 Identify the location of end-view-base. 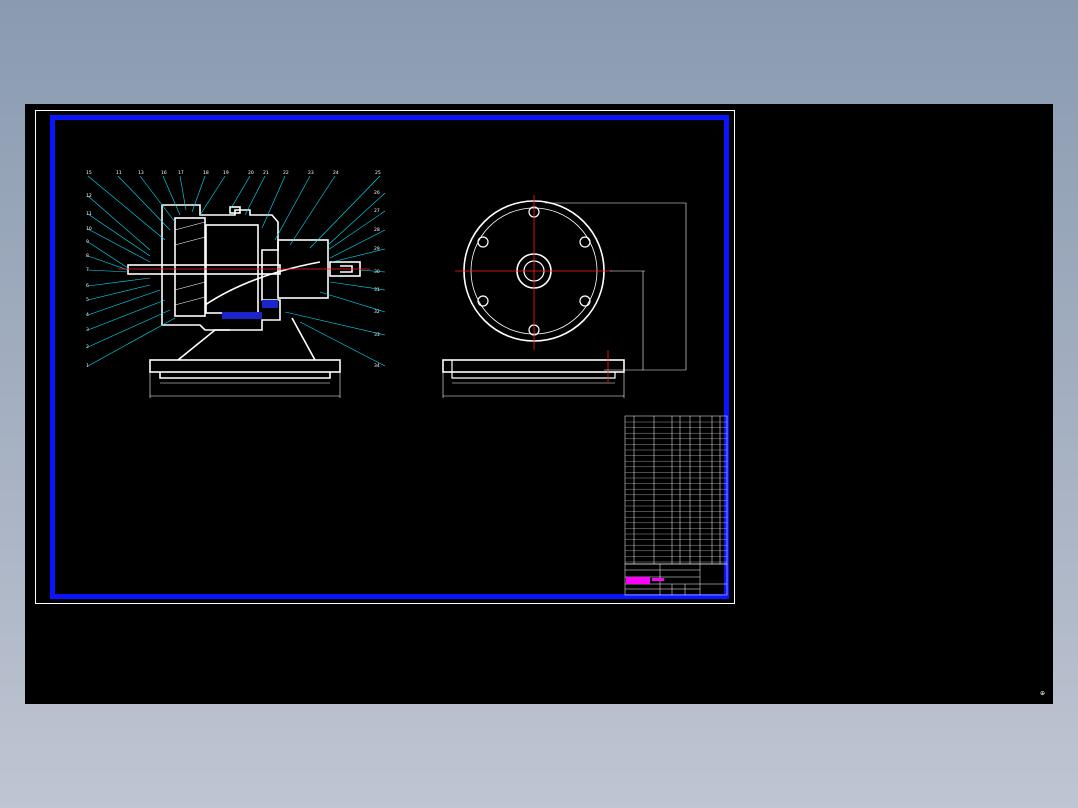
(533, 366).